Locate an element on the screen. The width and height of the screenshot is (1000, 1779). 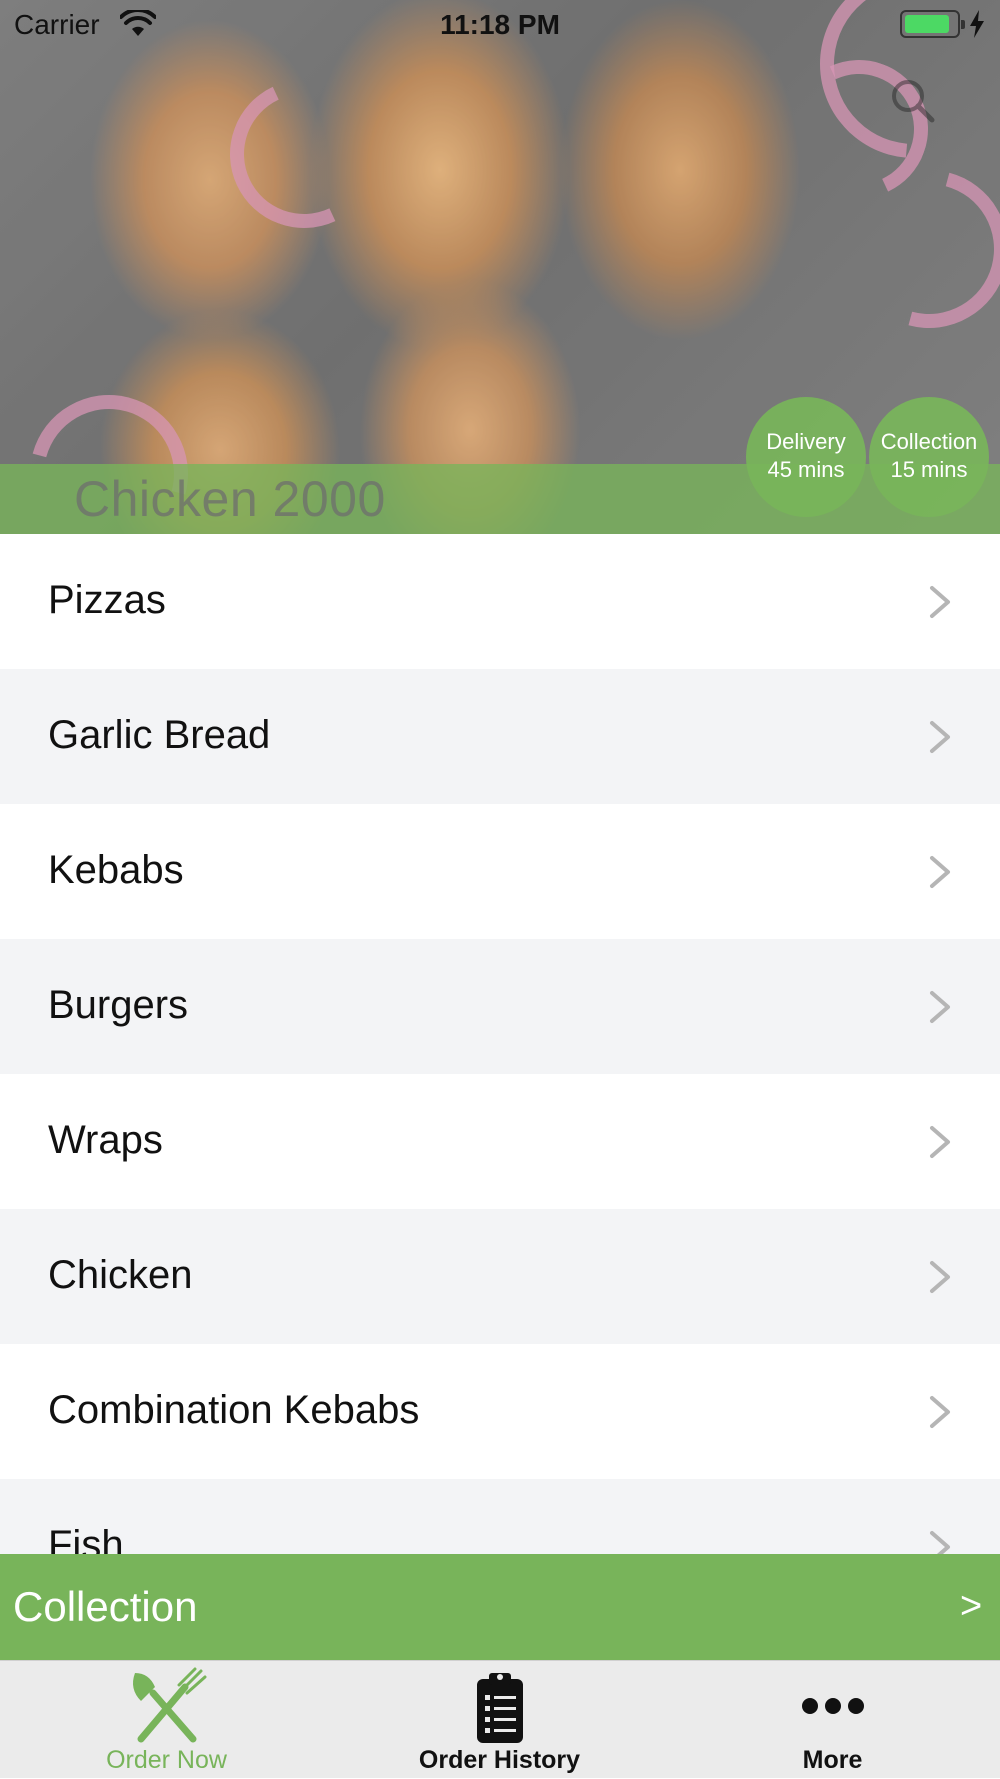
more-dots-icon is located at coordinates (832, 1706).